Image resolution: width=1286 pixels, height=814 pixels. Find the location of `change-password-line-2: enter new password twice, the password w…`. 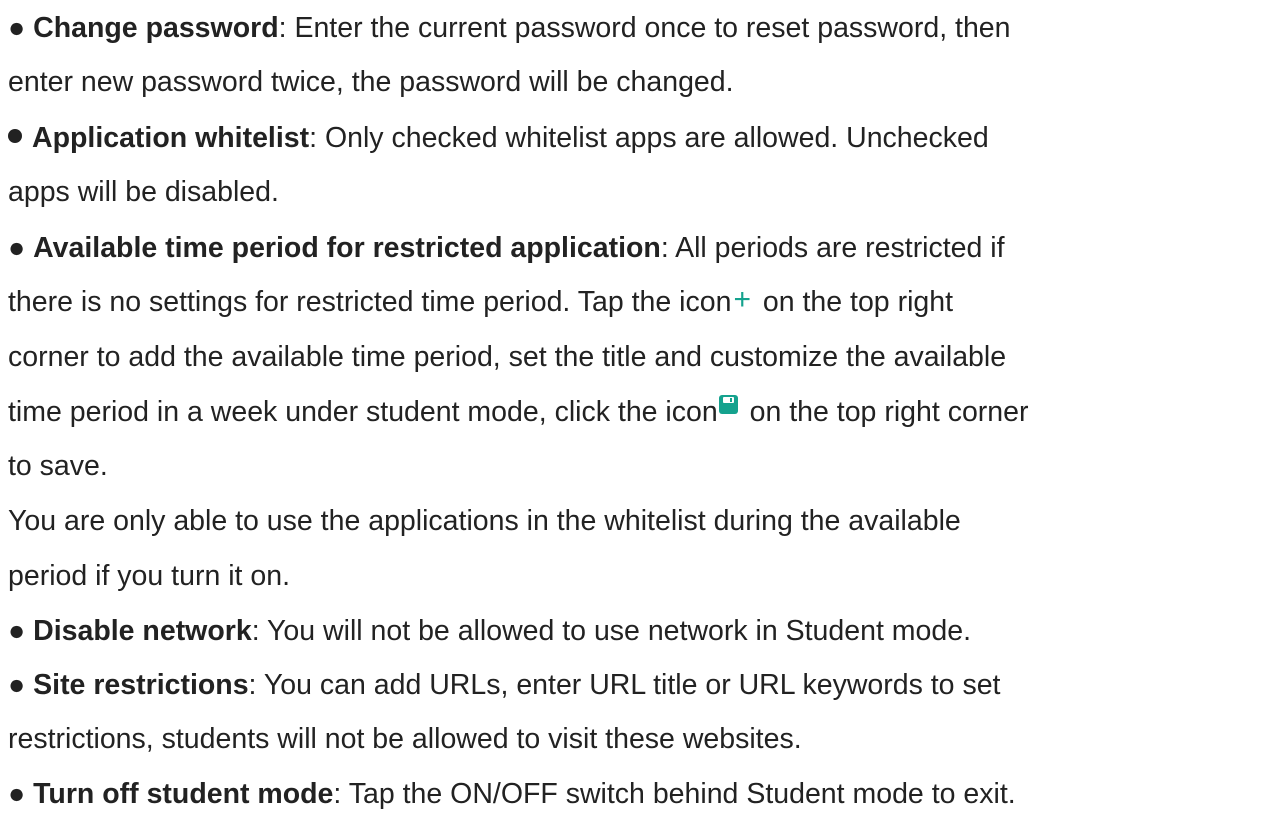

change-password-line-2: enter new password twice, the password w… is located at coordinates (371, 82).